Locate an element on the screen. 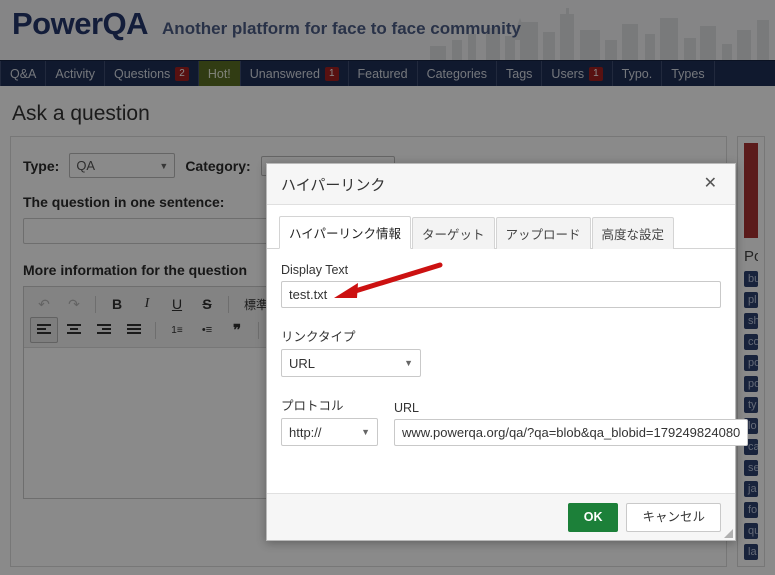  dialog-footer: OK キャンセル is located at coordinates (501, 516).